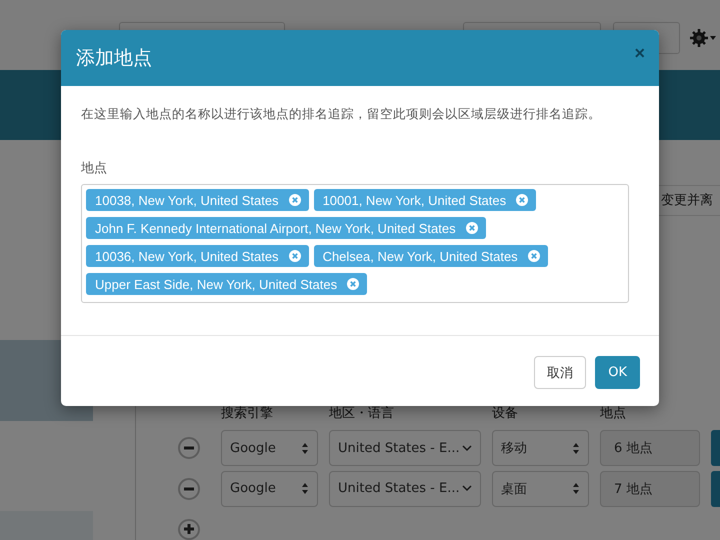 This screenshot has width=720, height=540. What do you see at coordinates (114, 58) in the screenshot?
I see `dialog-title: 添加地点` at bounding box center [114, 58].